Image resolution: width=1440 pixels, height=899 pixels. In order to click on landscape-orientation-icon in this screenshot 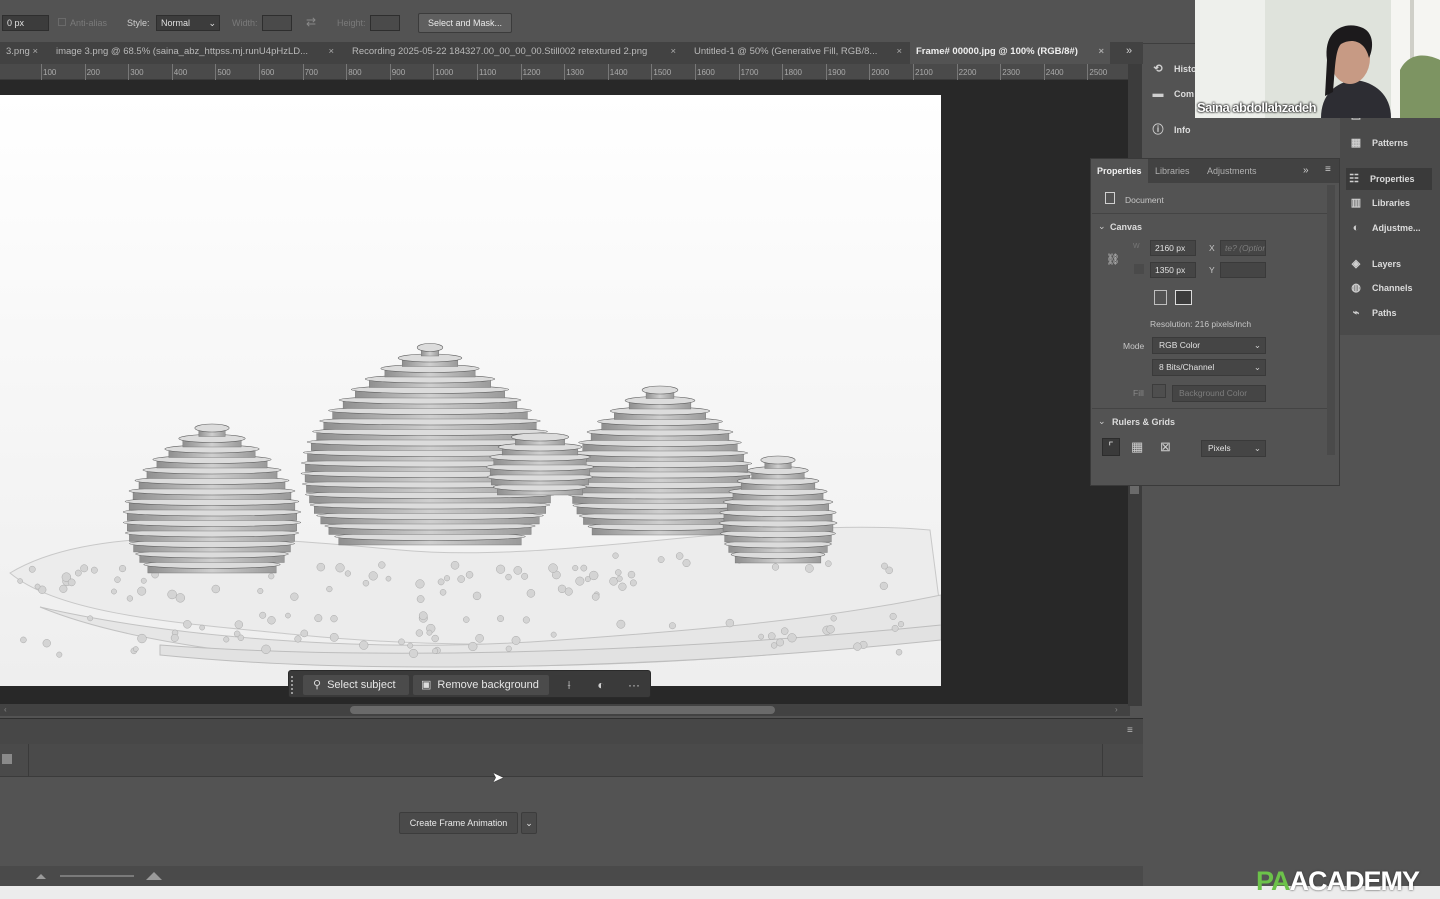, I will do `click(1183, 297)`.